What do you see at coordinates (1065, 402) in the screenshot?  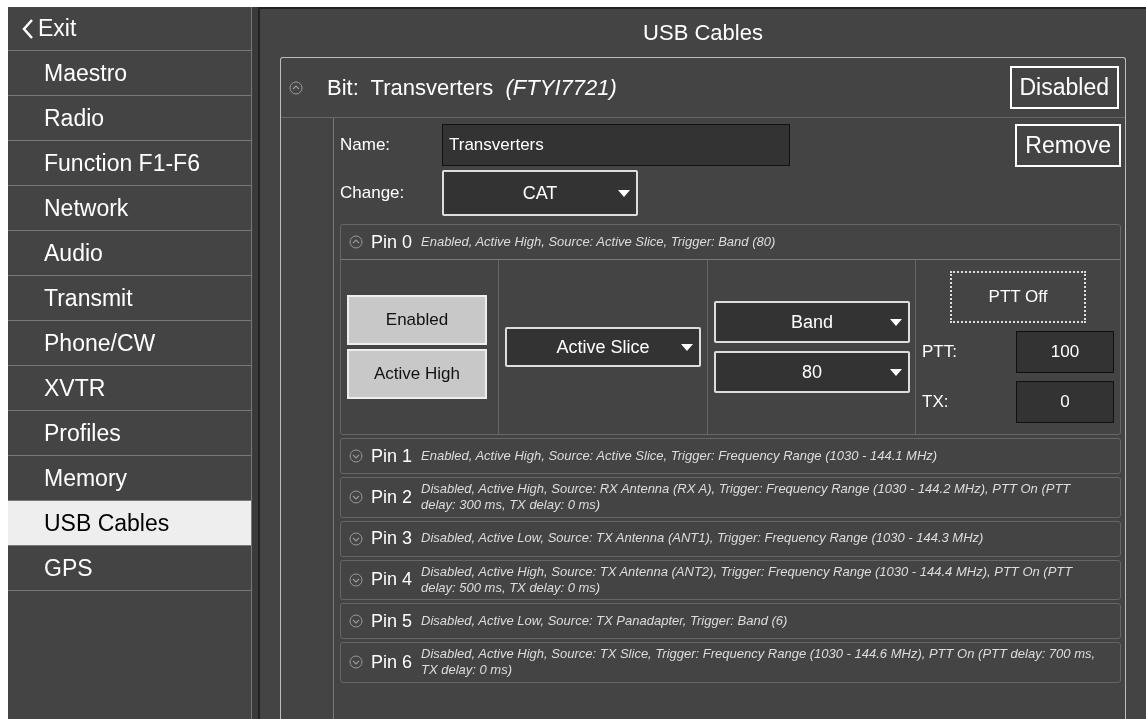 I see `number-field: 0` at bounding box center [1065, 402].